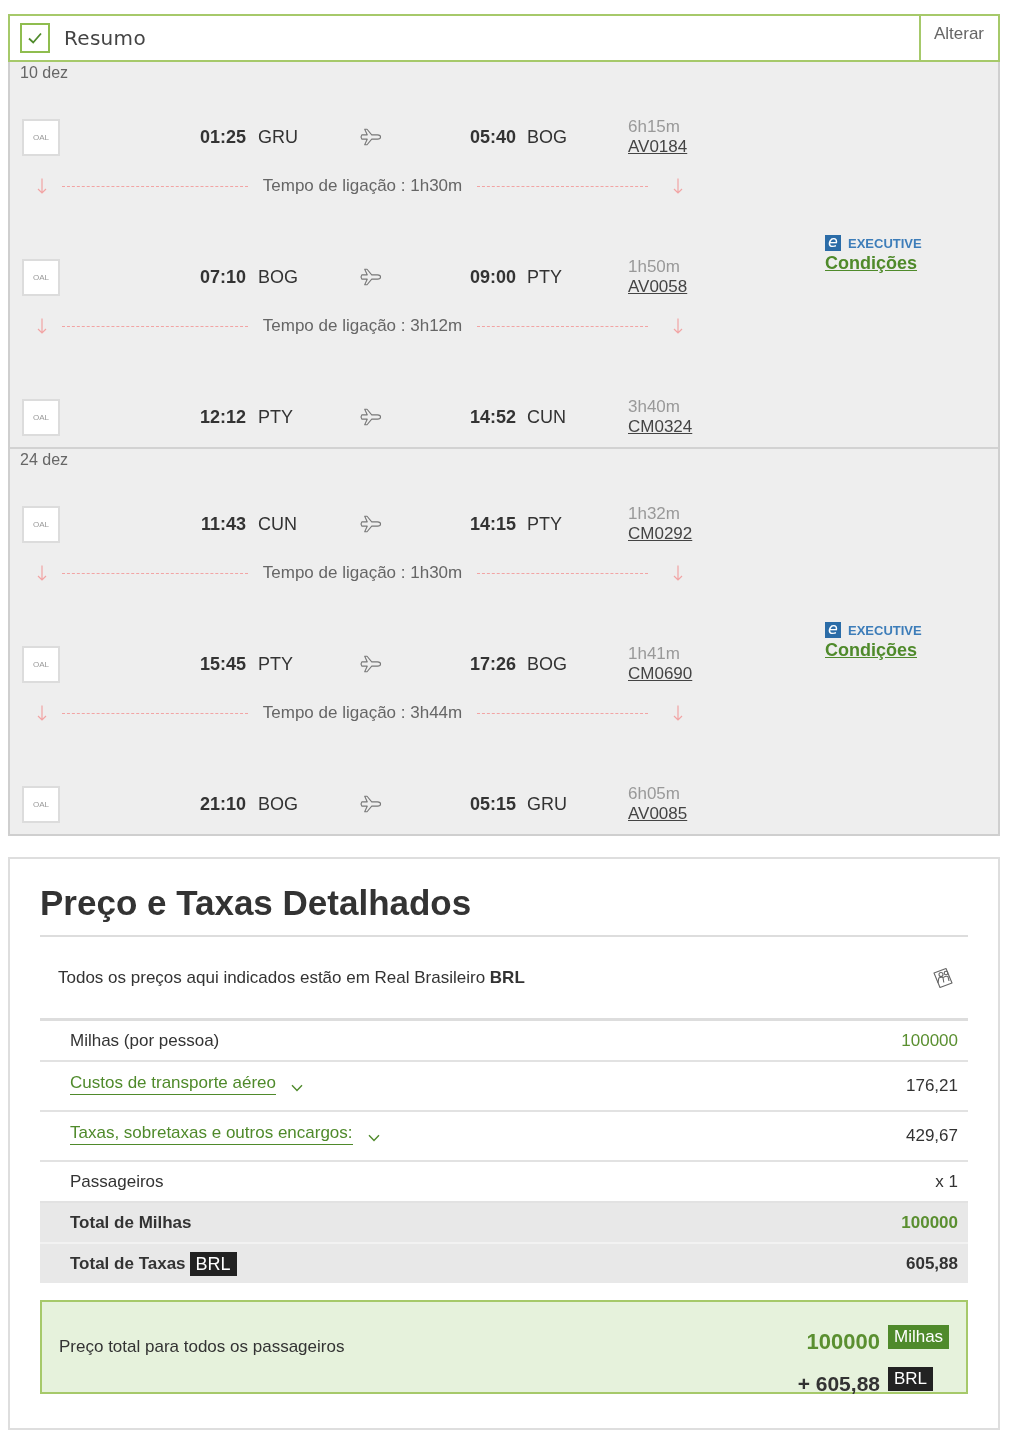 This screenshot has height=1442, width=1012. Describe the element at coordinates (654, 407) in the screenshot. I see `flight-duration: 3h40m` at that location.